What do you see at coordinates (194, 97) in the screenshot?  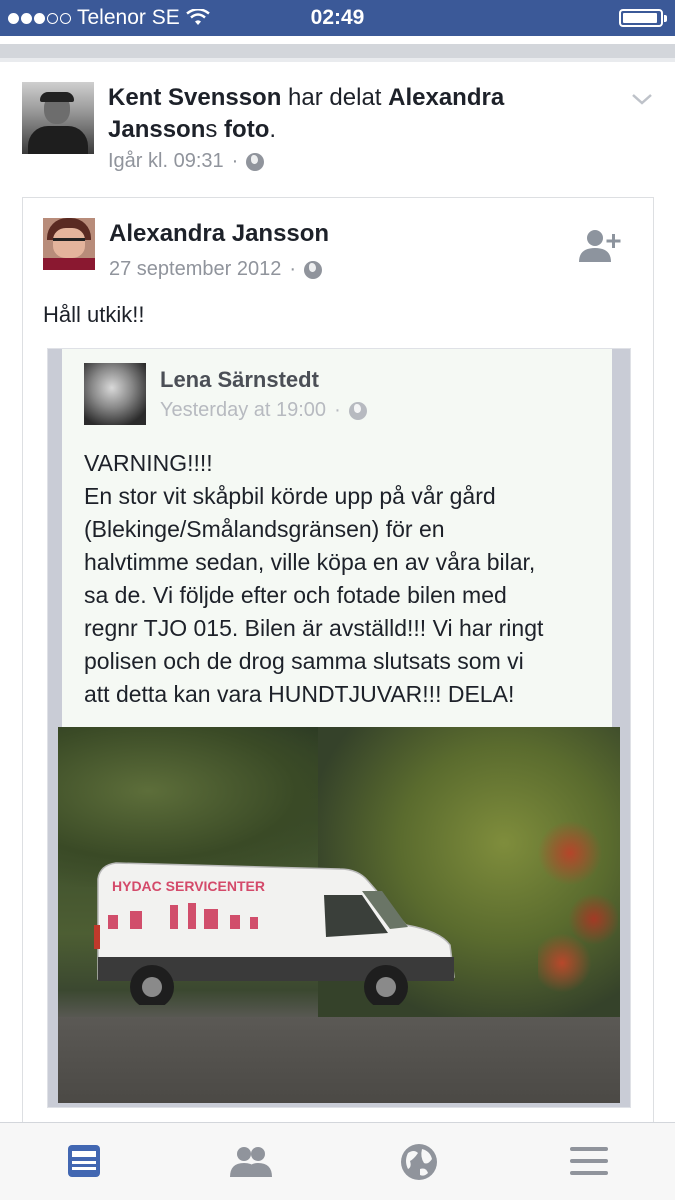 I see `sharer-name-link: Kent Svensson` at bounding box center [194, 97].